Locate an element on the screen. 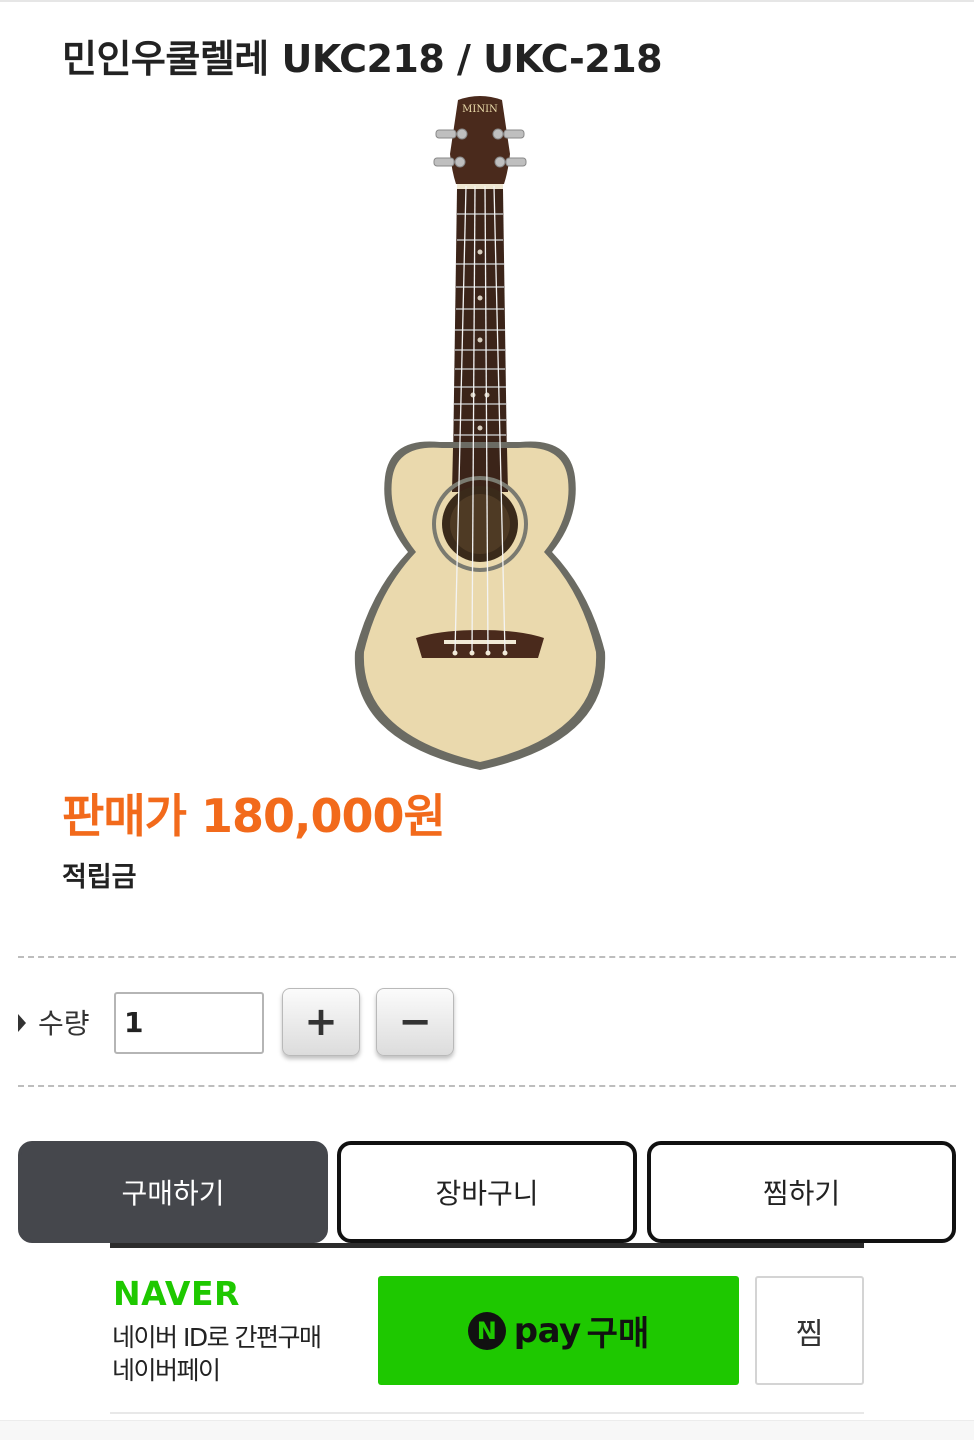 The height and width of the screenshot is (1440, 974). product-title: 민인우쿨렐레 UKC218 / UKC-218 is located at coordinates (362, 59).